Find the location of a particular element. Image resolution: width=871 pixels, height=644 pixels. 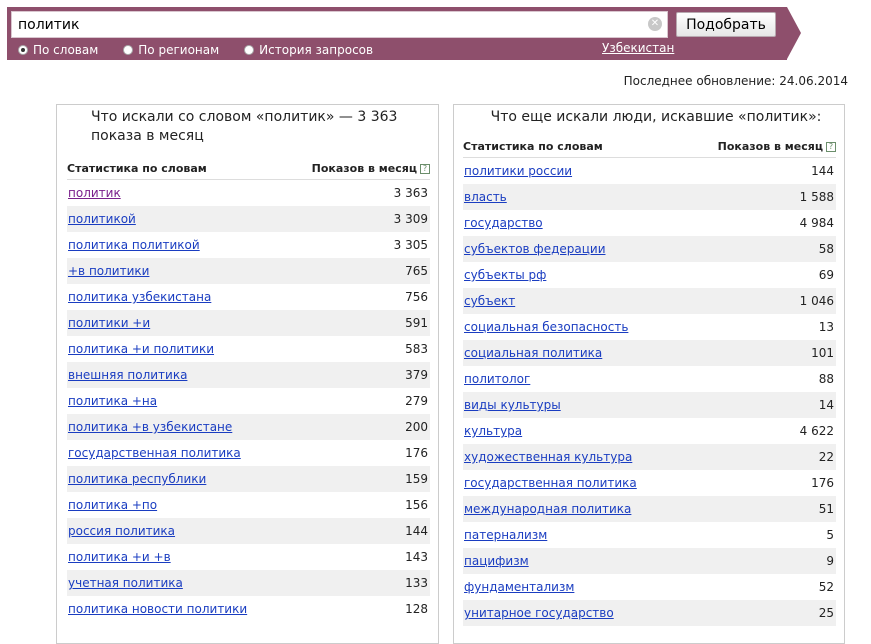

table-row: политика республики 159 is located at coordinates (248, 479).